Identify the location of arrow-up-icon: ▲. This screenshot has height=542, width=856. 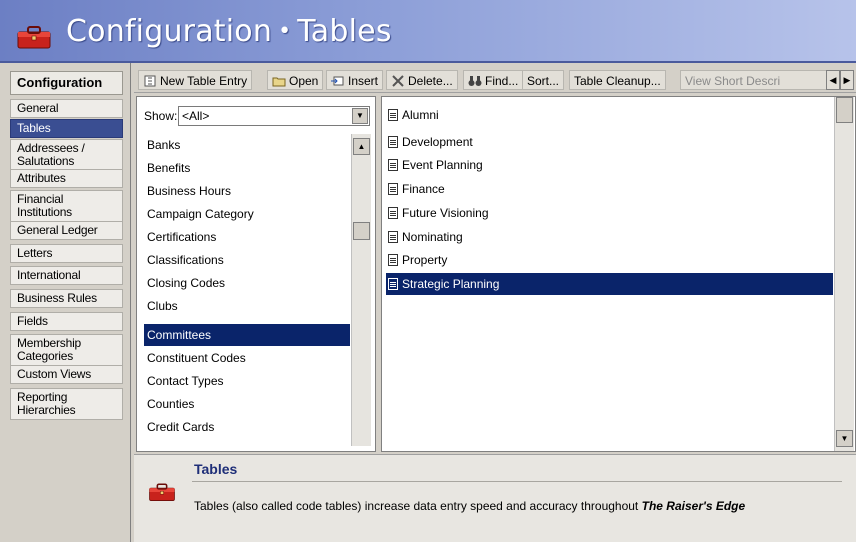
(361, 146).